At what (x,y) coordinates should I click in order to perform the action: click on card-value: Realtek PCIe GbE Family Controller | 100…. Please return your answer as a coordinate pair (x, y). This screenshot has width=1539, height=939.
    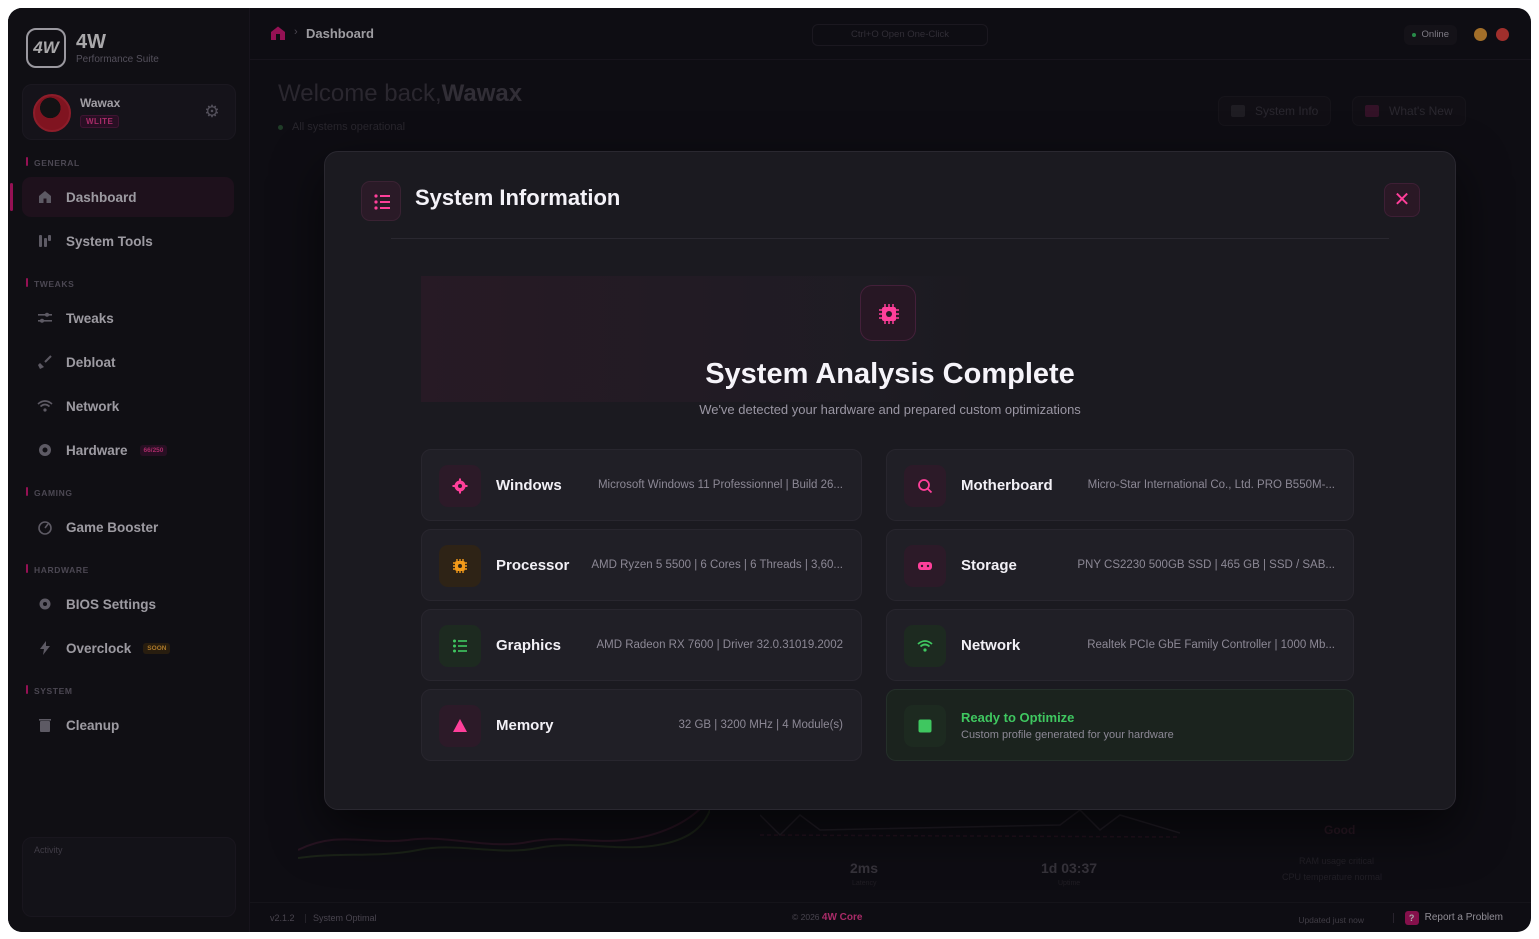
    Looking at the image, I should click on (1211, 645).